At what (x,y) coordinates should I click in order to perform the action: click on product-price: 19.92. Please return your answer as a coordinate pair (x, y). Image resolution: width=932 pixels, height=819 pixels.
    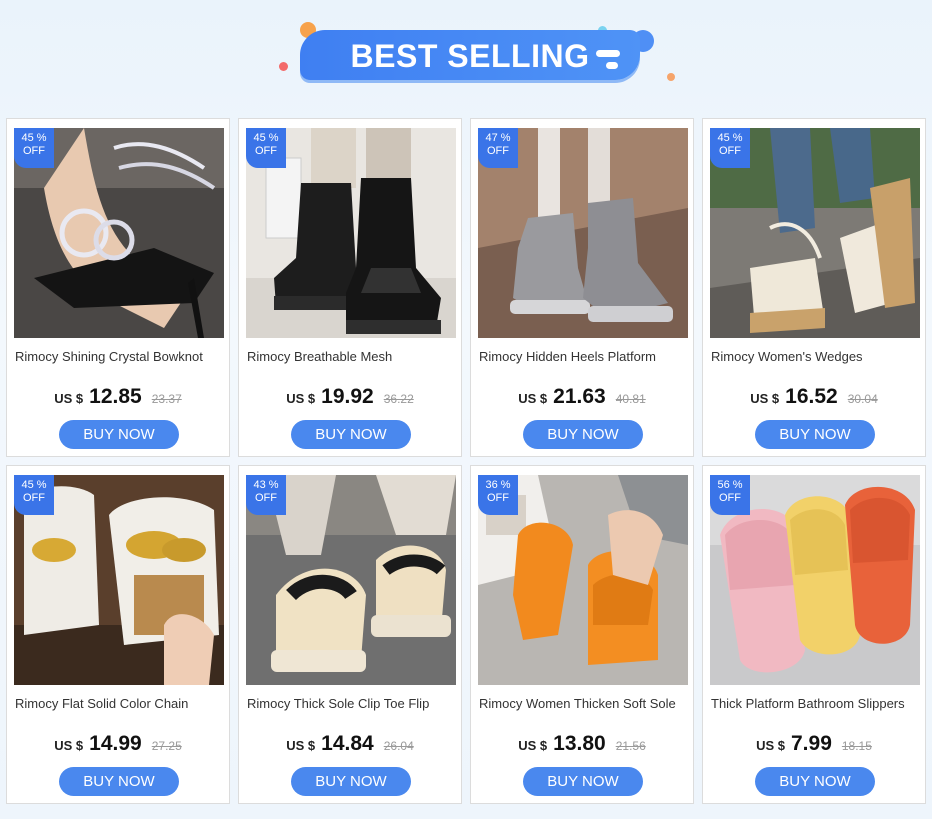
    Looking at the image, I should click on (347, 396).